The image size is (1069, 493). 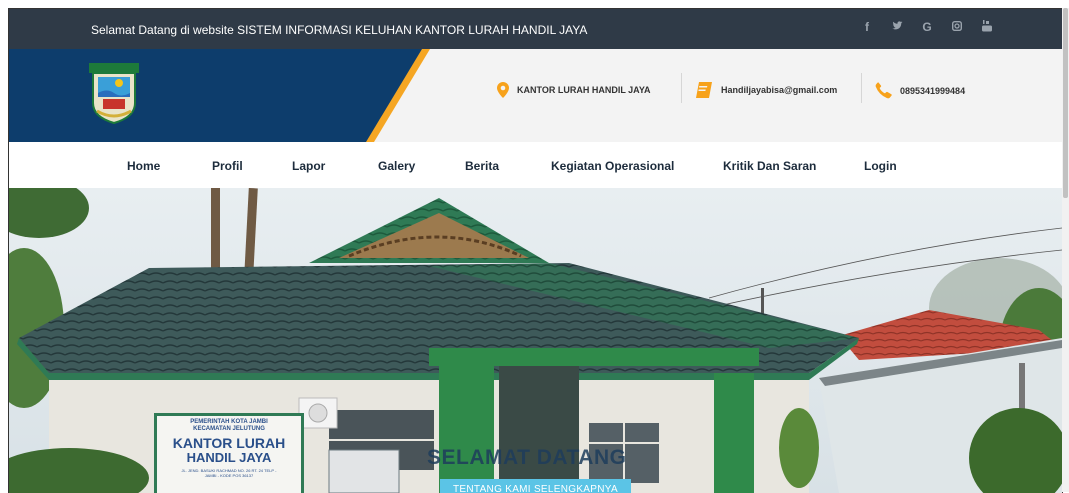 I want to click on nav-item-home: Home, so click(x=143, y=166).